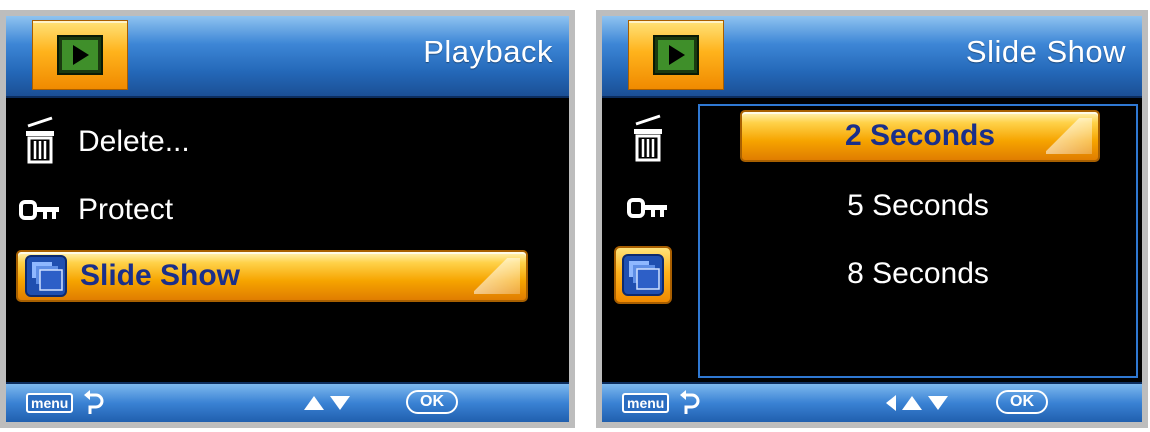 This screenshot has width=1150, height=432. What do you see at coordinates (918, 274) in the screenshot?
I see `option-8-seconds: 8 Seconds` at bounding box center [918, 274].